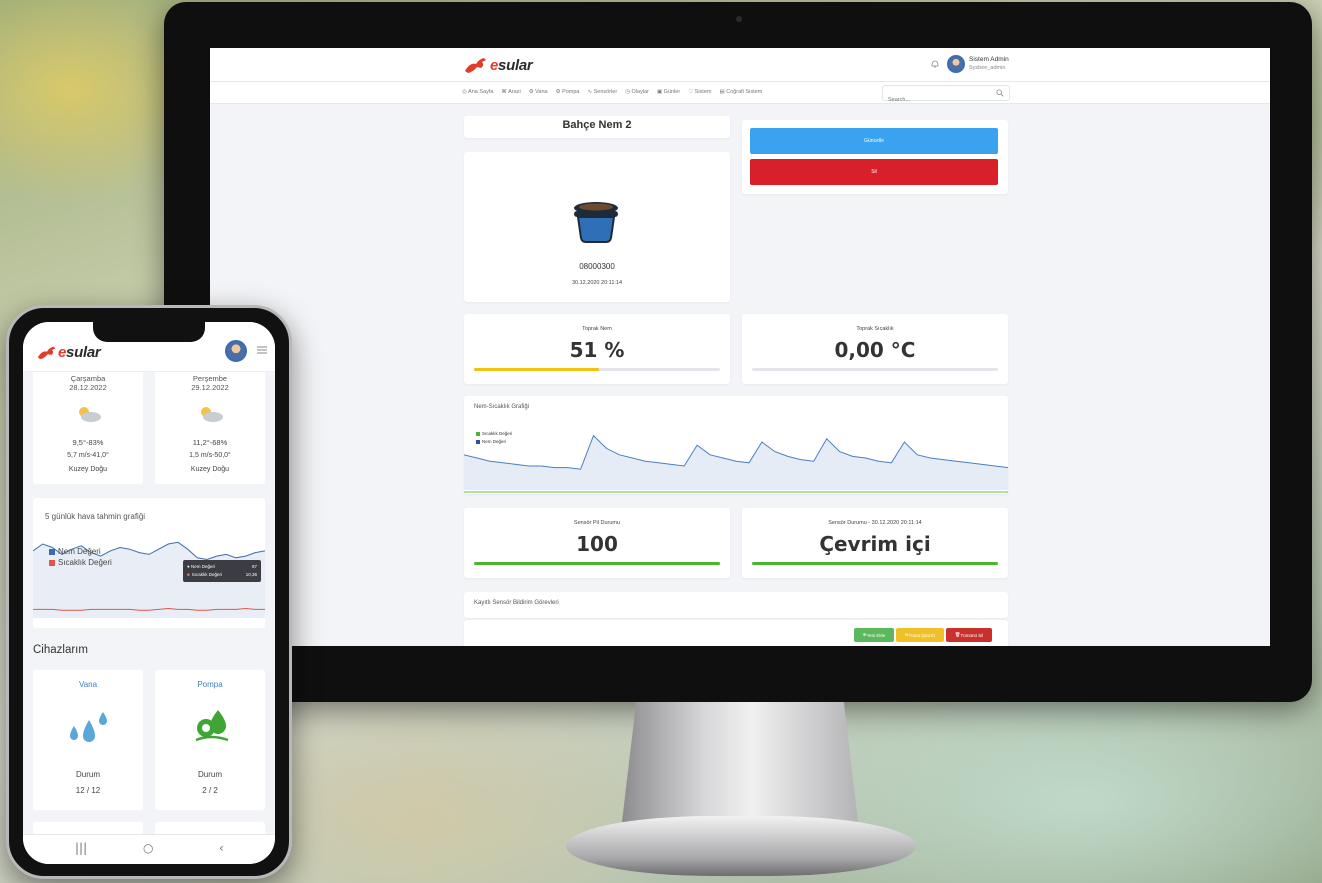 The width and height of the screenshot is (1322, 883). I want to click on devices-title: Cihazlarım, so click(60, 650).